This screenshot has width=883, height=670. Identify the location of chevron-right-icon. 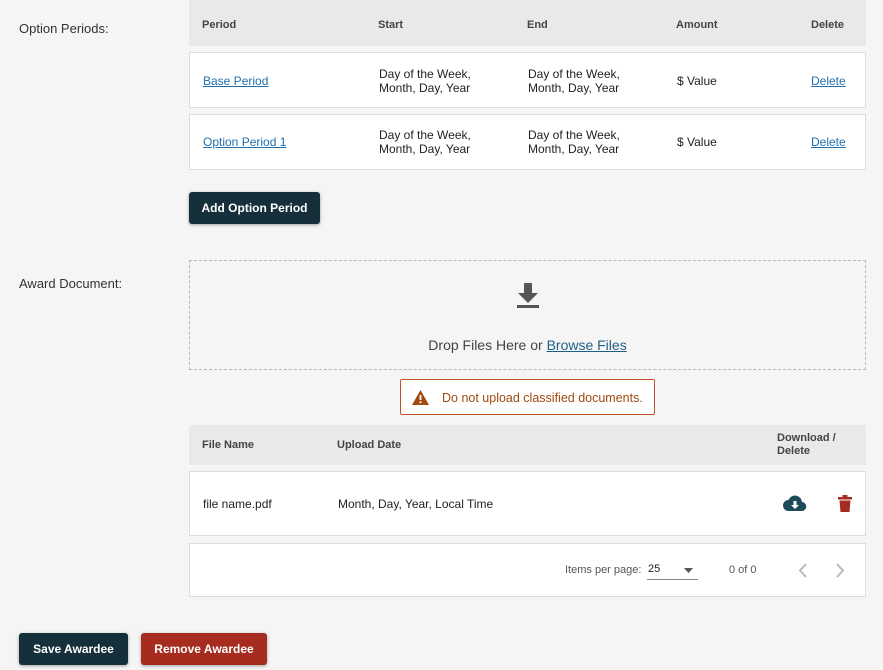
(840, 570).